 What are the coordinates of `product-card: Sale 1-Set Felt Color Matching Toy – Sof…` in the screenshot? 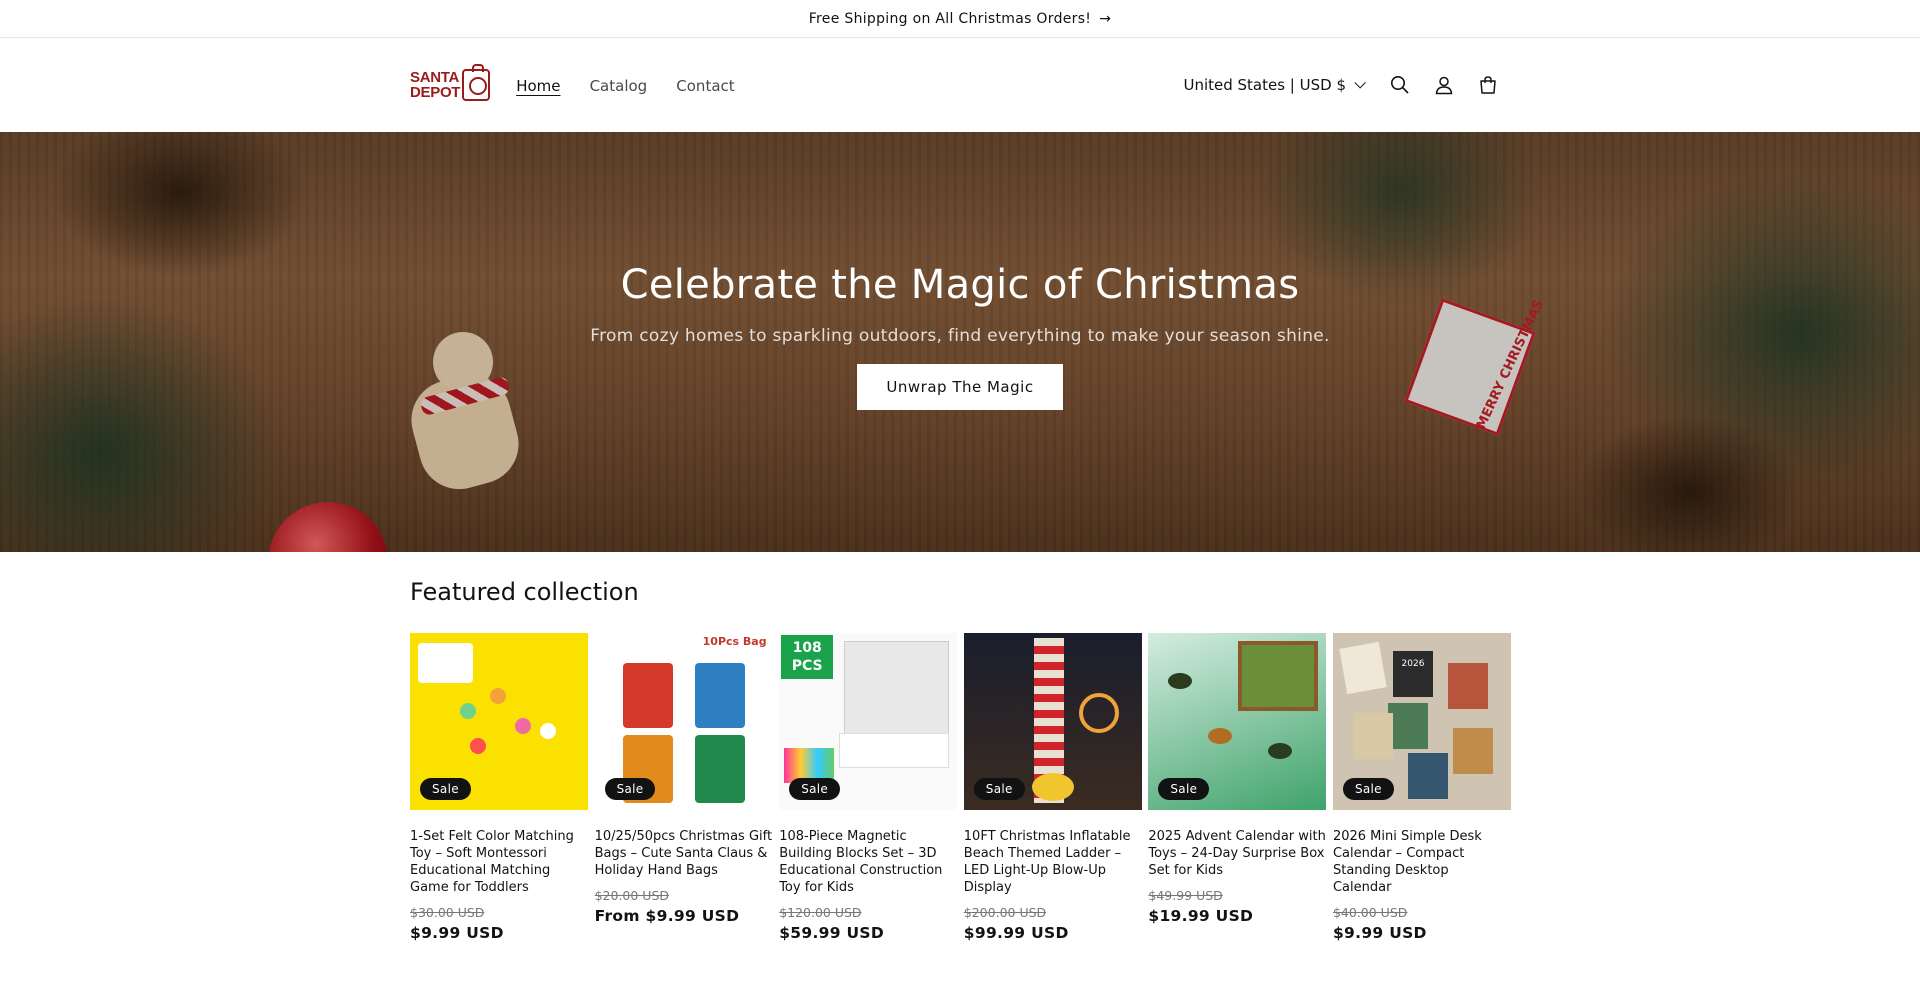 It's located at (499, 787).